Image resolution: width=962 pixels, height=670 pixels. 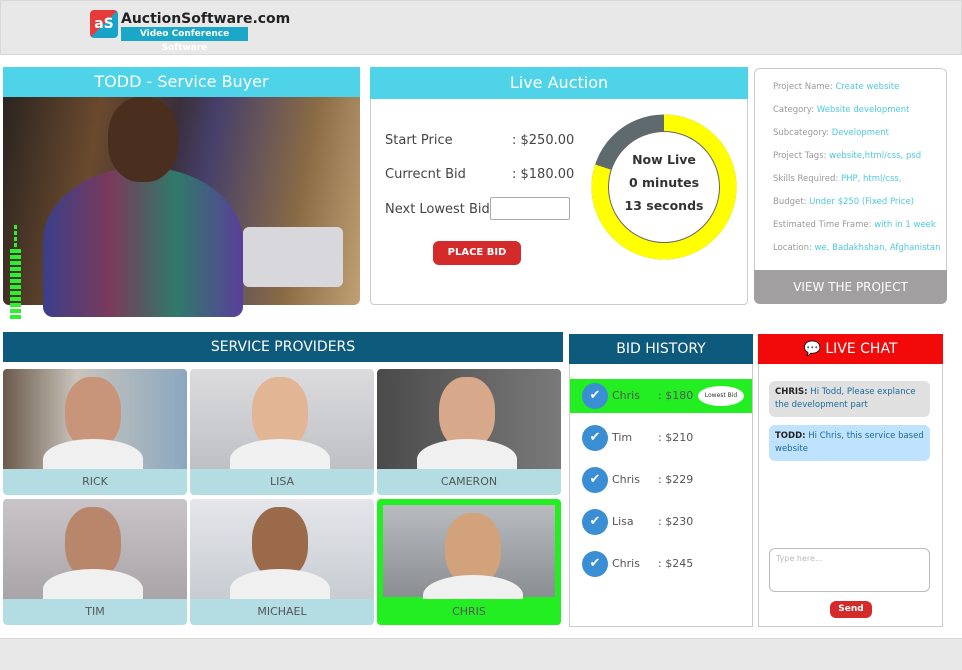 What do you see at coordinates (661, 349) in the screenshot?
I see `bid-history-title: BID HISTORY` at bounding box center [661, 349].